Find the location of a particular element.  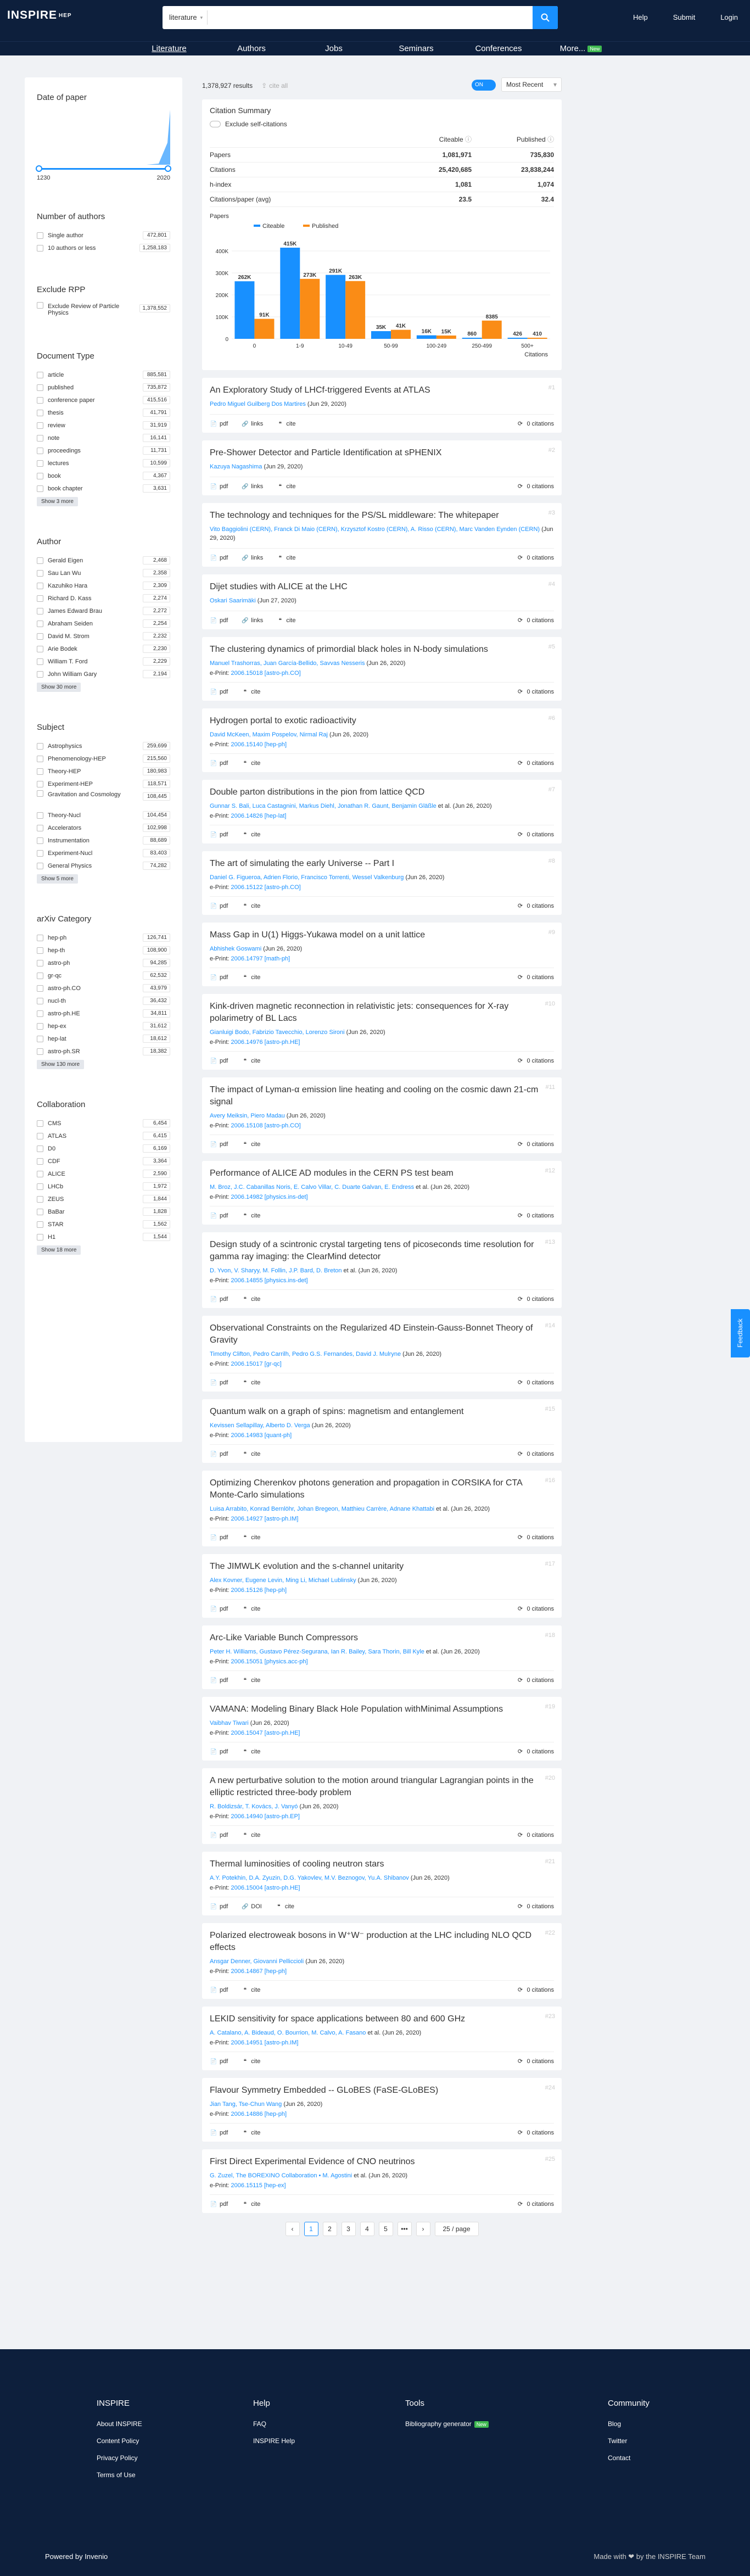

eprint-link: 2006.14867 [hep-ph] is located at coordinates (259, 1972).